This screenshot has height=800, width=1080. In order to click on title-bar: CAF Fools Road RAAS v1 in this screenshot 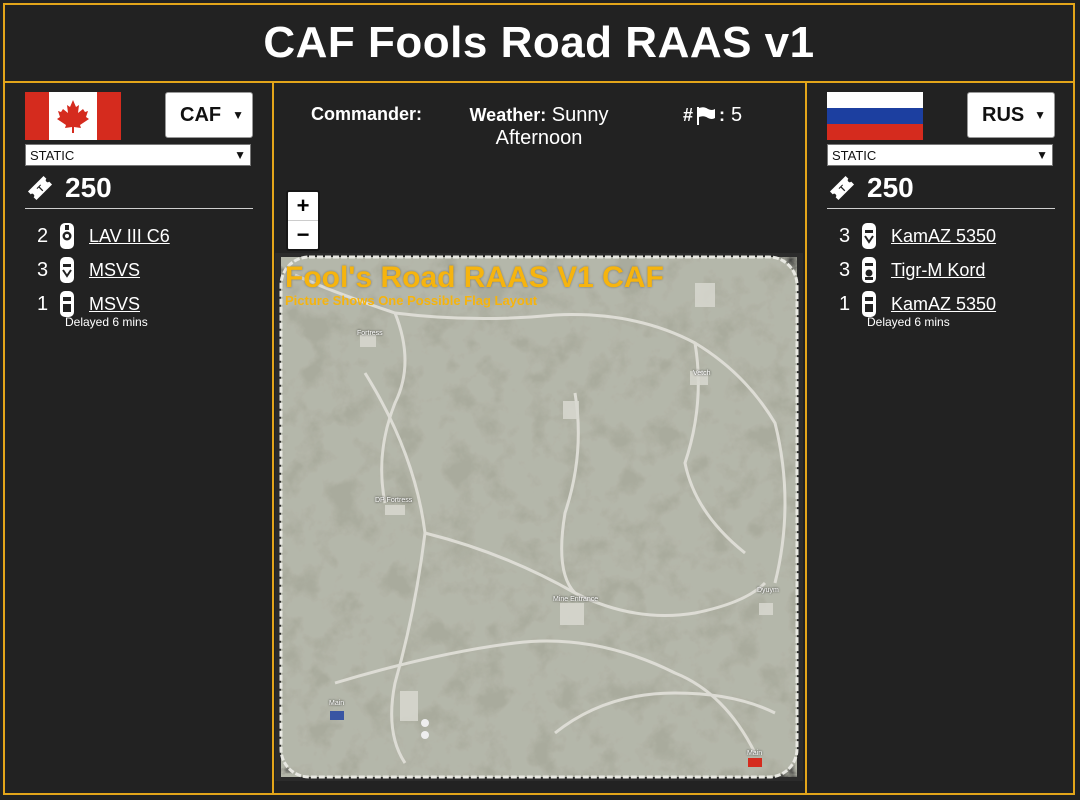, I will do `click(539, 44)`.